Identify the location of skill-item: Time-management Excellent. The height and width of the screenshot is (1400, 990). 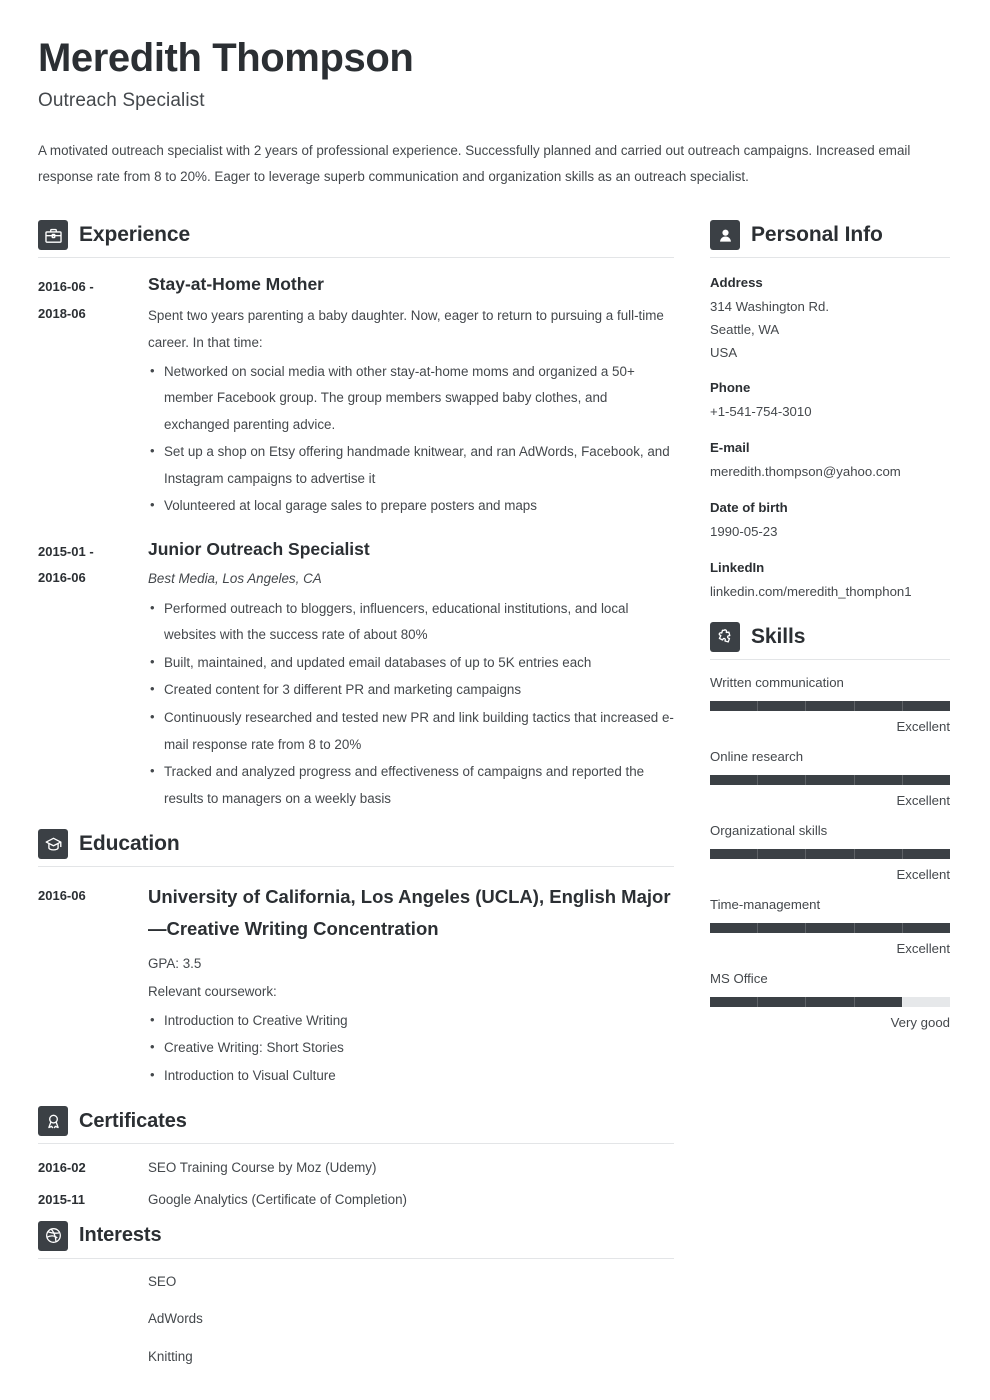
(830, 927).